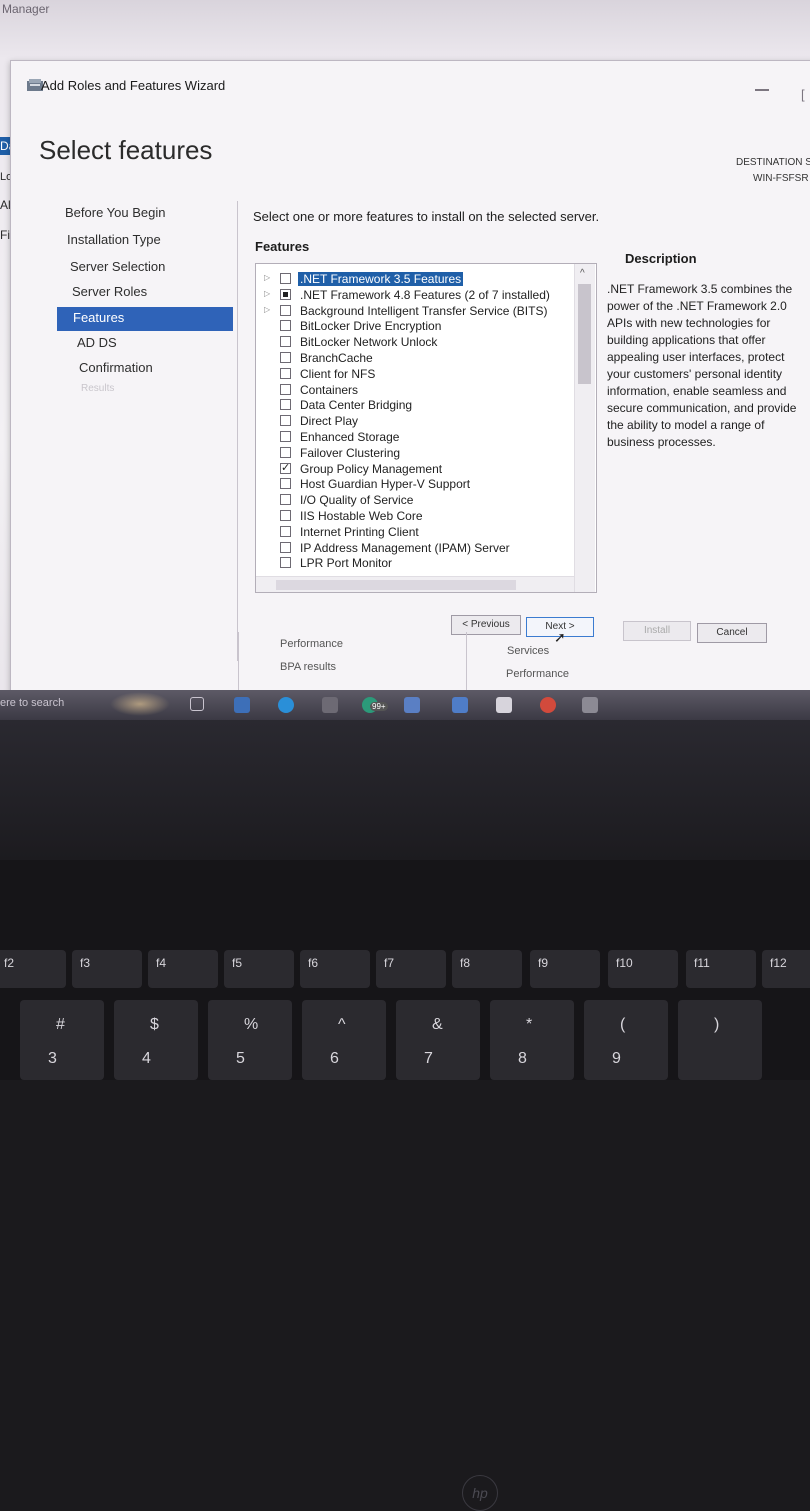 The height and width of the screenshot is (1511, 810). Describe the element at coordinates (532, 1040) in the screenshot. I see `number-key: * 8` at that location.